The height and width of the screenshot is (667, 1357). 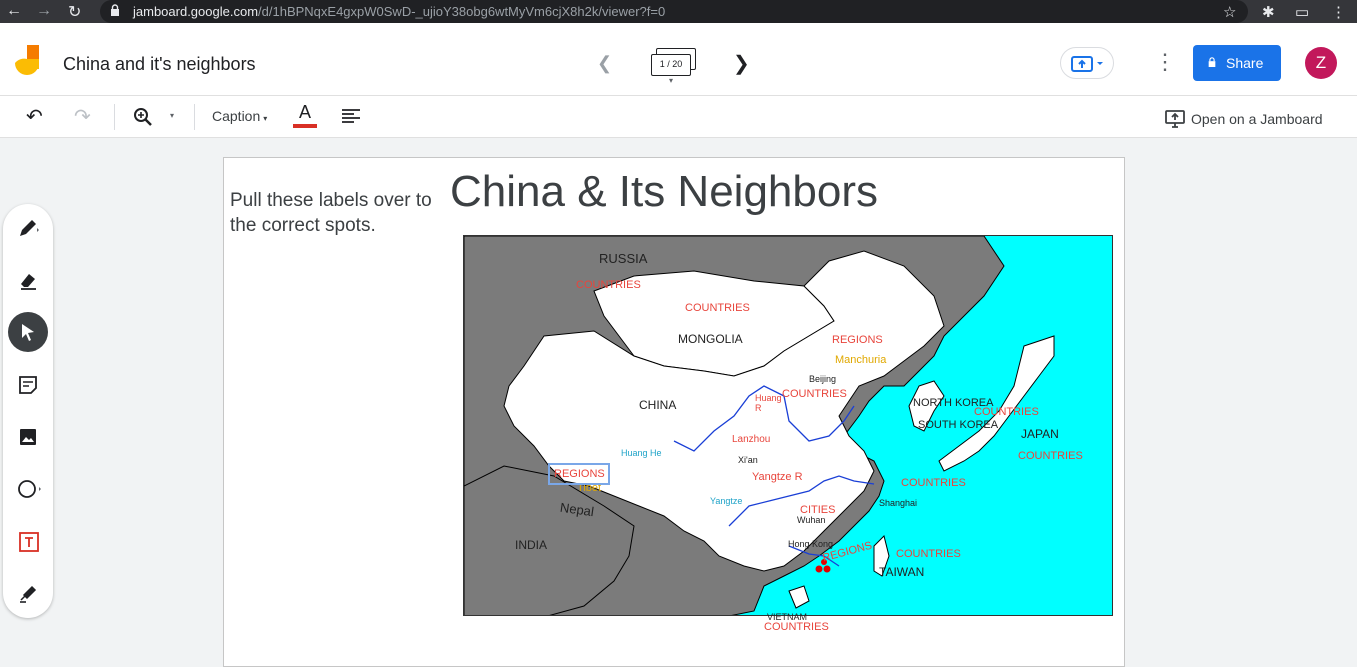 What do you see at coordinates (671, 65) in the screenshot?
I see `frame-counter: 1 / 20` at bounding box center [671, 65].